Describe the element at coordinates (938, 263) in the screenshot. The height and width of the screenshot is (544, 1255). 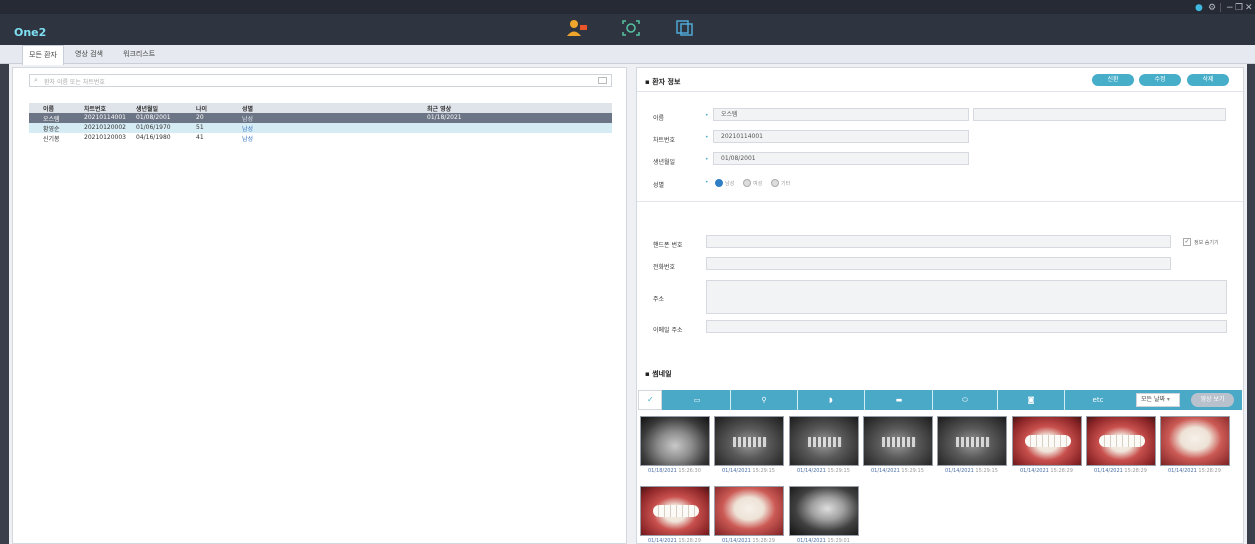
I see `phone-field` at that location.